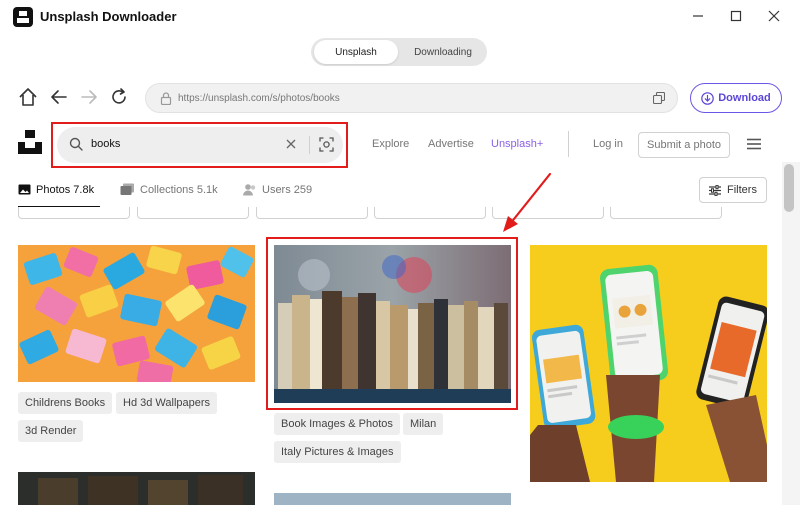  Describe the element at coordinates (127, 189) in the screenshot. I see `collections-icon` at that location.